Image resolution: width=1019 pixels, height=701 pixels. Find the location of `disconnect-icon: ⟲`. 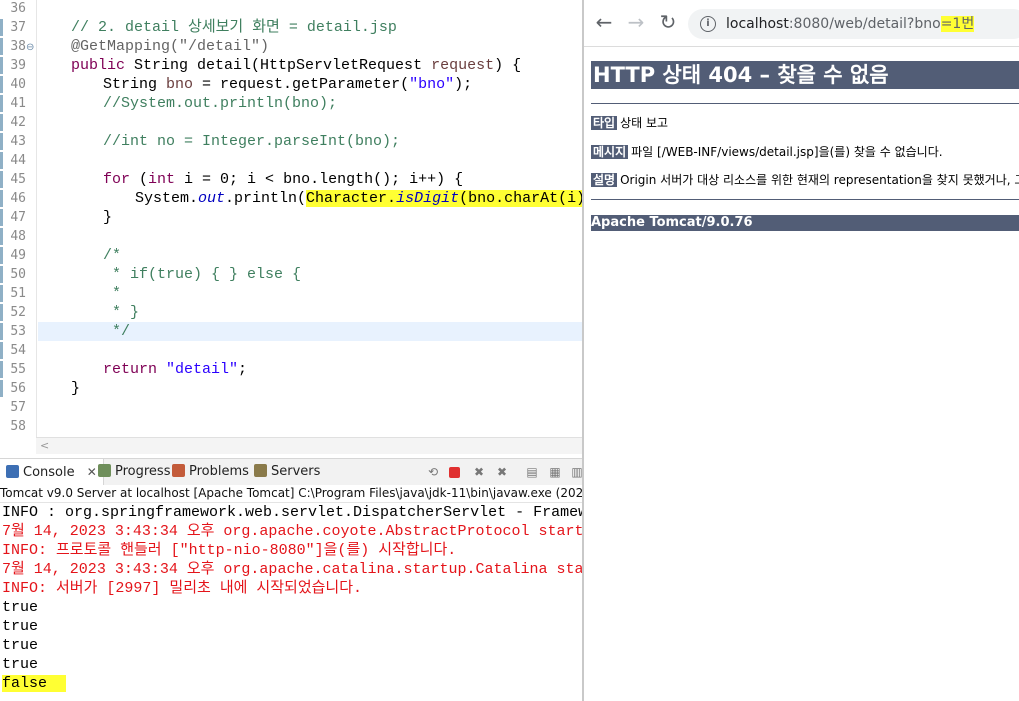

disconnect-icon: ⟲ is located at coordinates (433, 472).